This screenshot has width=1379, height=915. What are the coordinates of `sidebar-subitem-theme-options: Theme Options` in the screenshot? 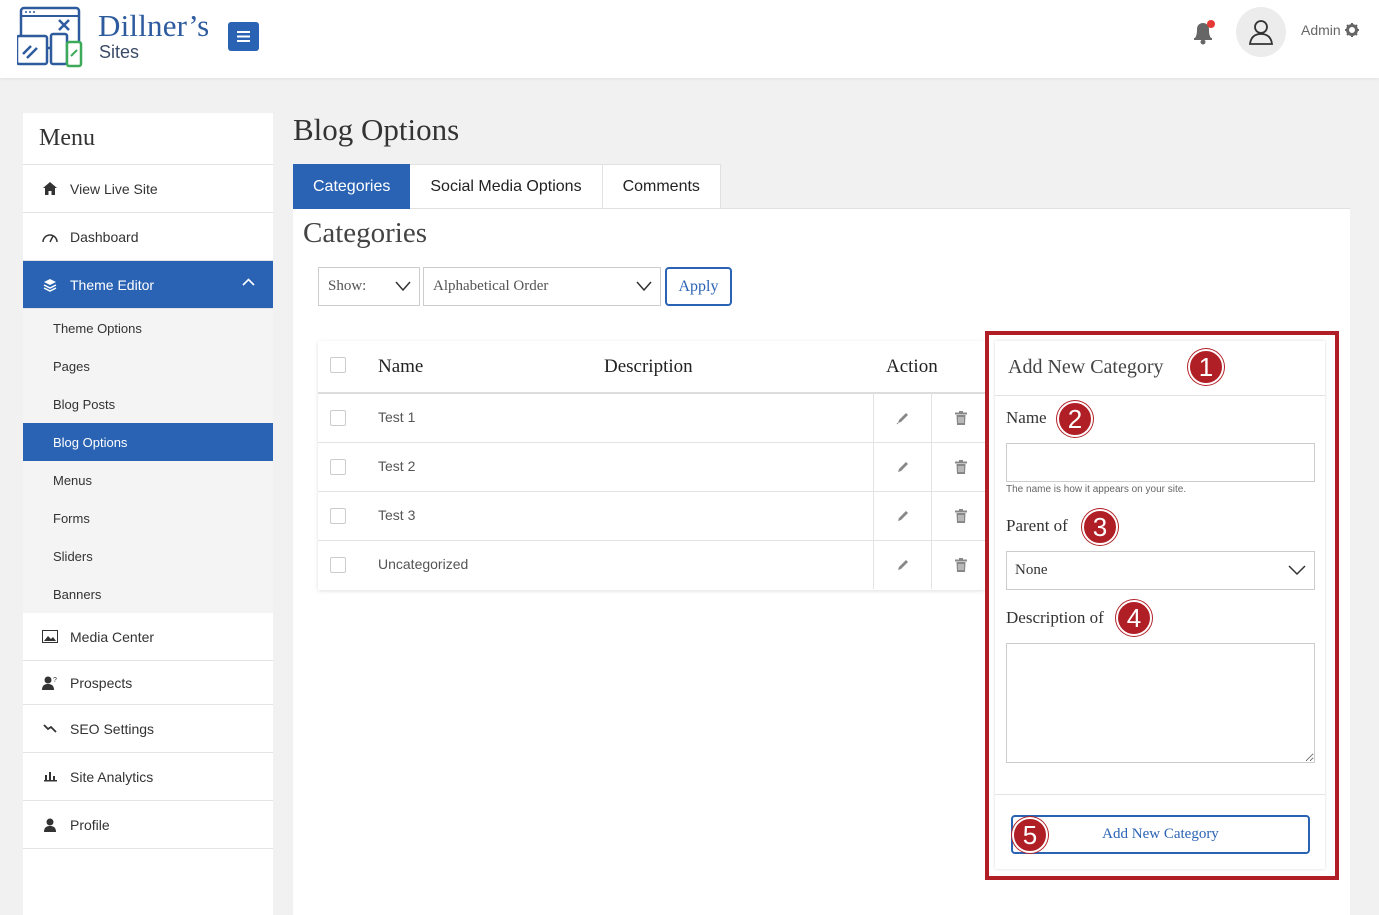 It's located at (148, 328).